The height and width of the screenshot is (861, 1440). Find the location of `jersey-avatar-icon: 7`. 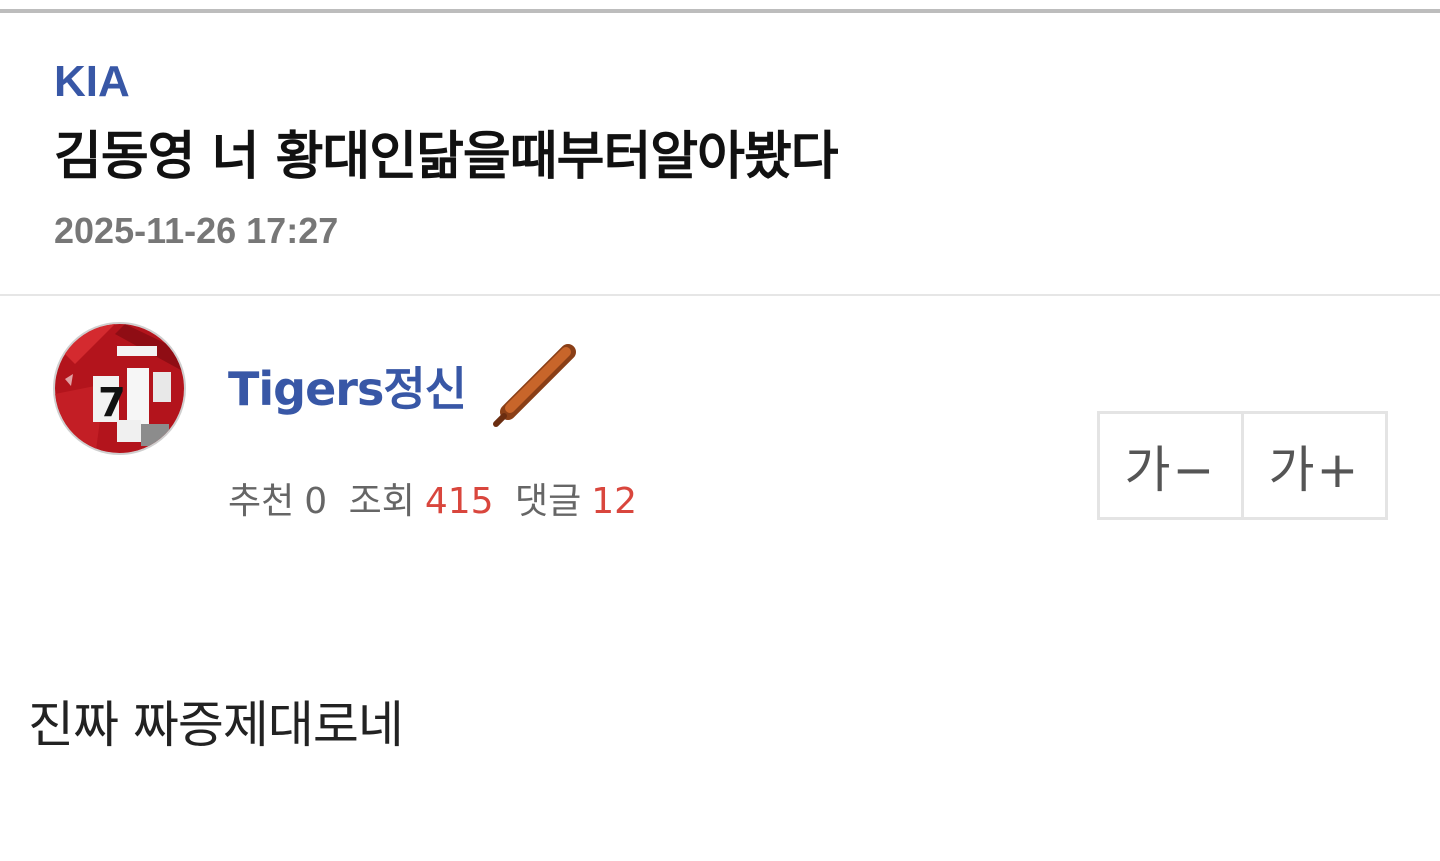

jersey-avatar-icon: 7 is located at coordinates (119, 388).